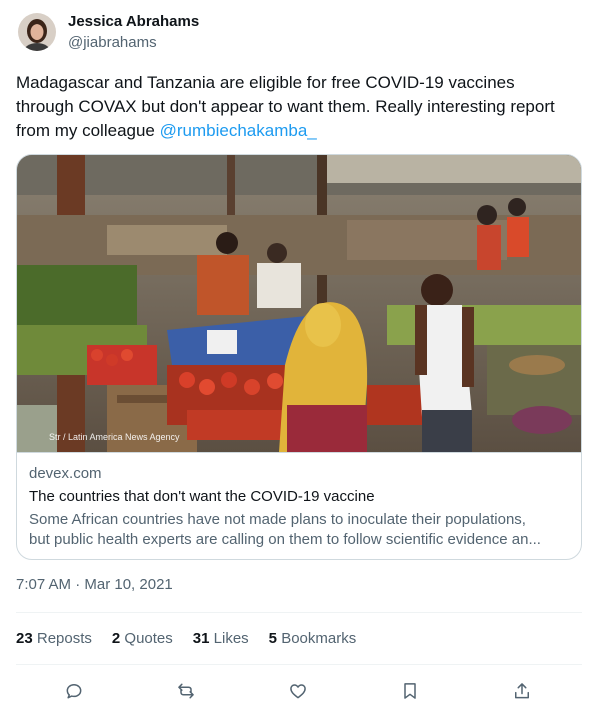  I want to click on quotes-stat: 2 Quotes, so click(142, 638).